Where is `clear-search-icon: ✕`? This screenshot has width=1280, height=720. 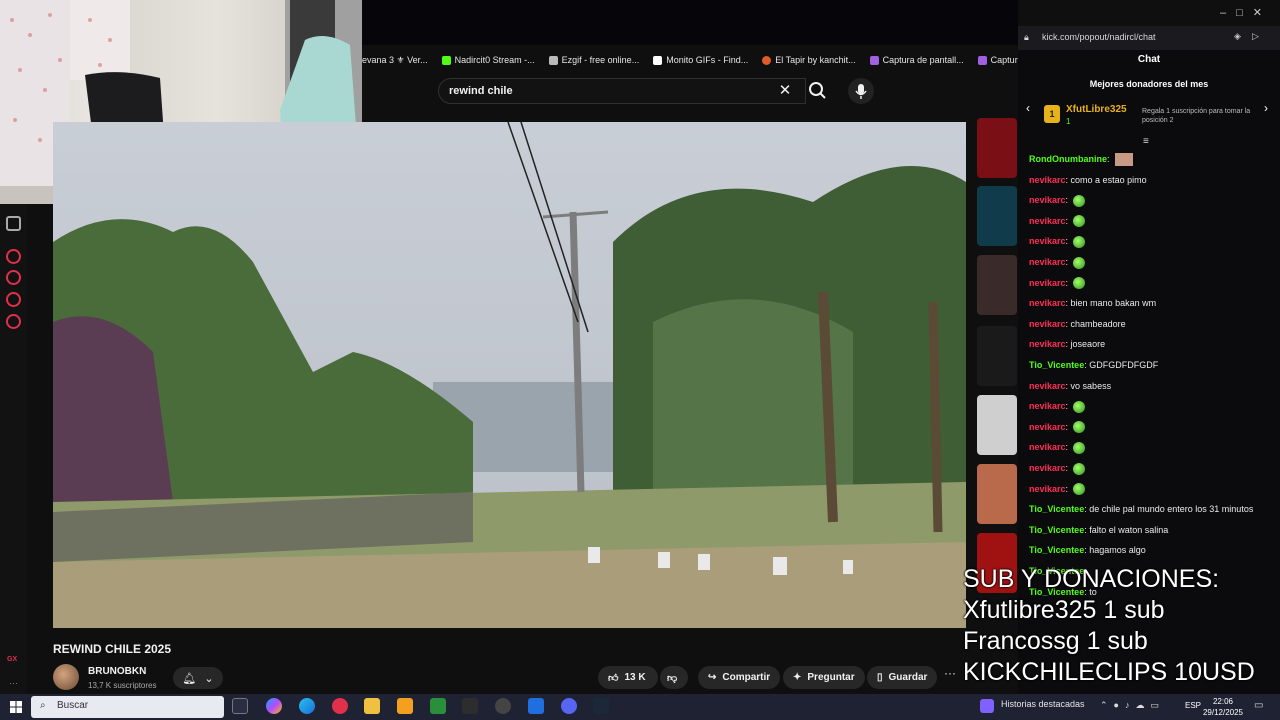
clear-search-icon: ✕ is located at coordinates (785, 91).